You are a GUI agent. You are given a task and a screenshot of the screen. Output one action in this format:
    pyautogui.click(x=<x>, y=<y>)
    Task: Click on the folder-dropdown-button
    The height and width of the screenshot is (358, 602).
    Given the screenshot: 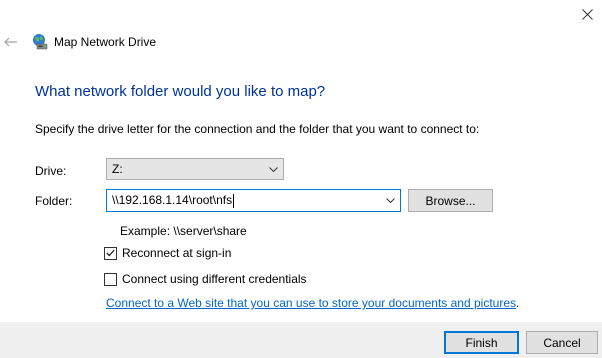 What is the action you would take?
    pyautogui.click(x=390, y=200)
    